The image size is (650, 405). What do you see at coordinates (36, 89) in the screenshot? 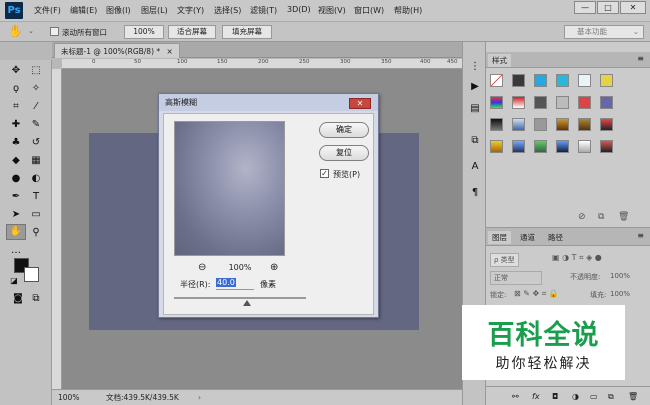
I see `magic-wand-icon: ✧` at bounding box center [36, 89].